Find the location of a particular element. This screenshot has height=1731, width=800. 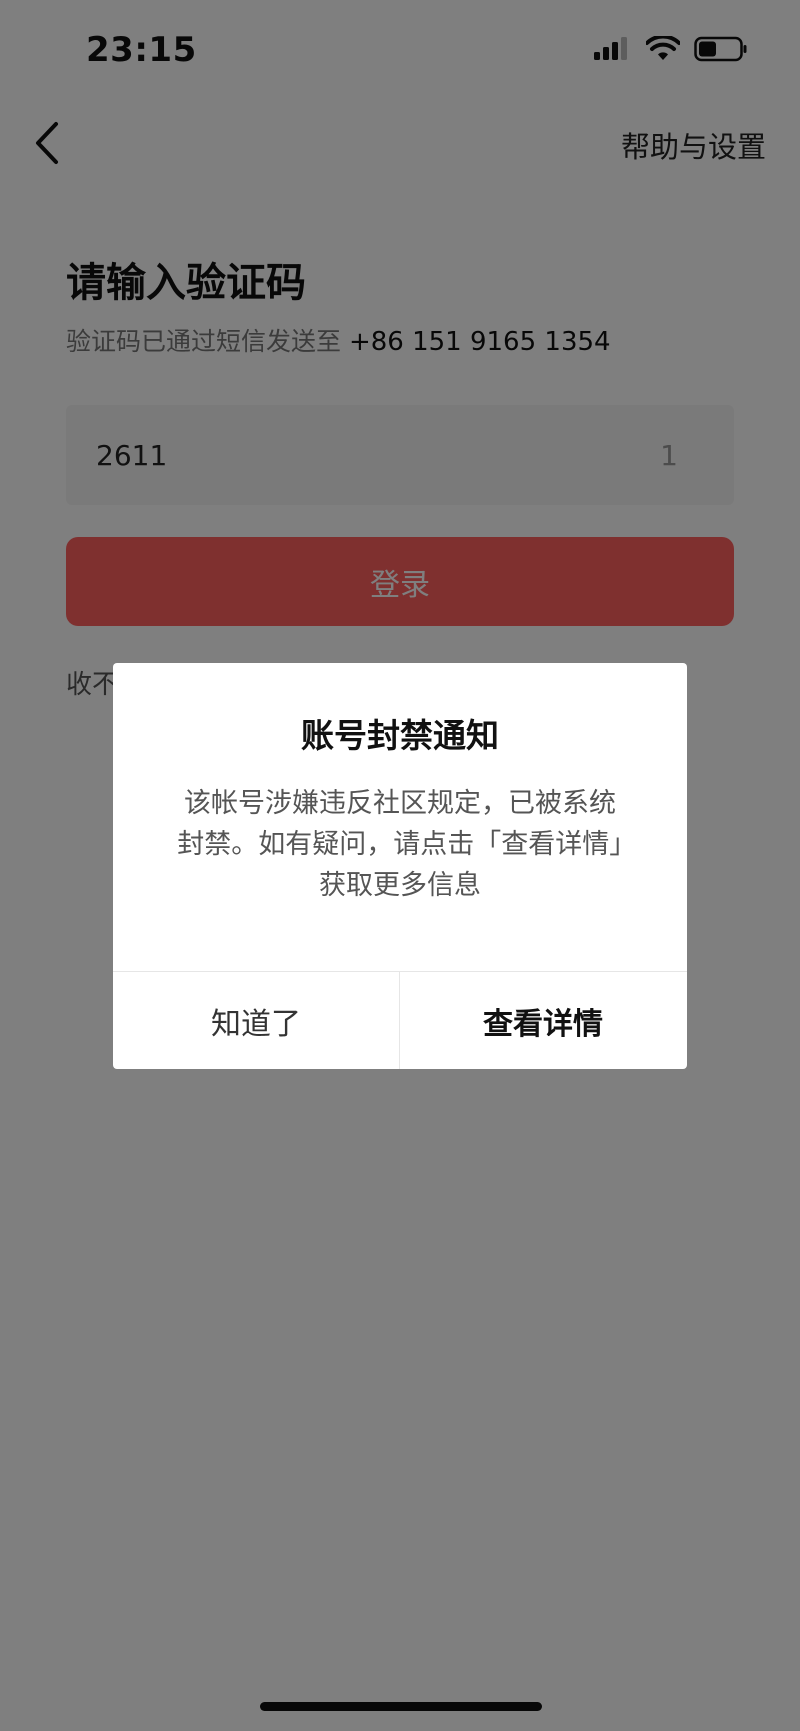

dismiss-button: 知道了 is located at coordinates (256, 1020).